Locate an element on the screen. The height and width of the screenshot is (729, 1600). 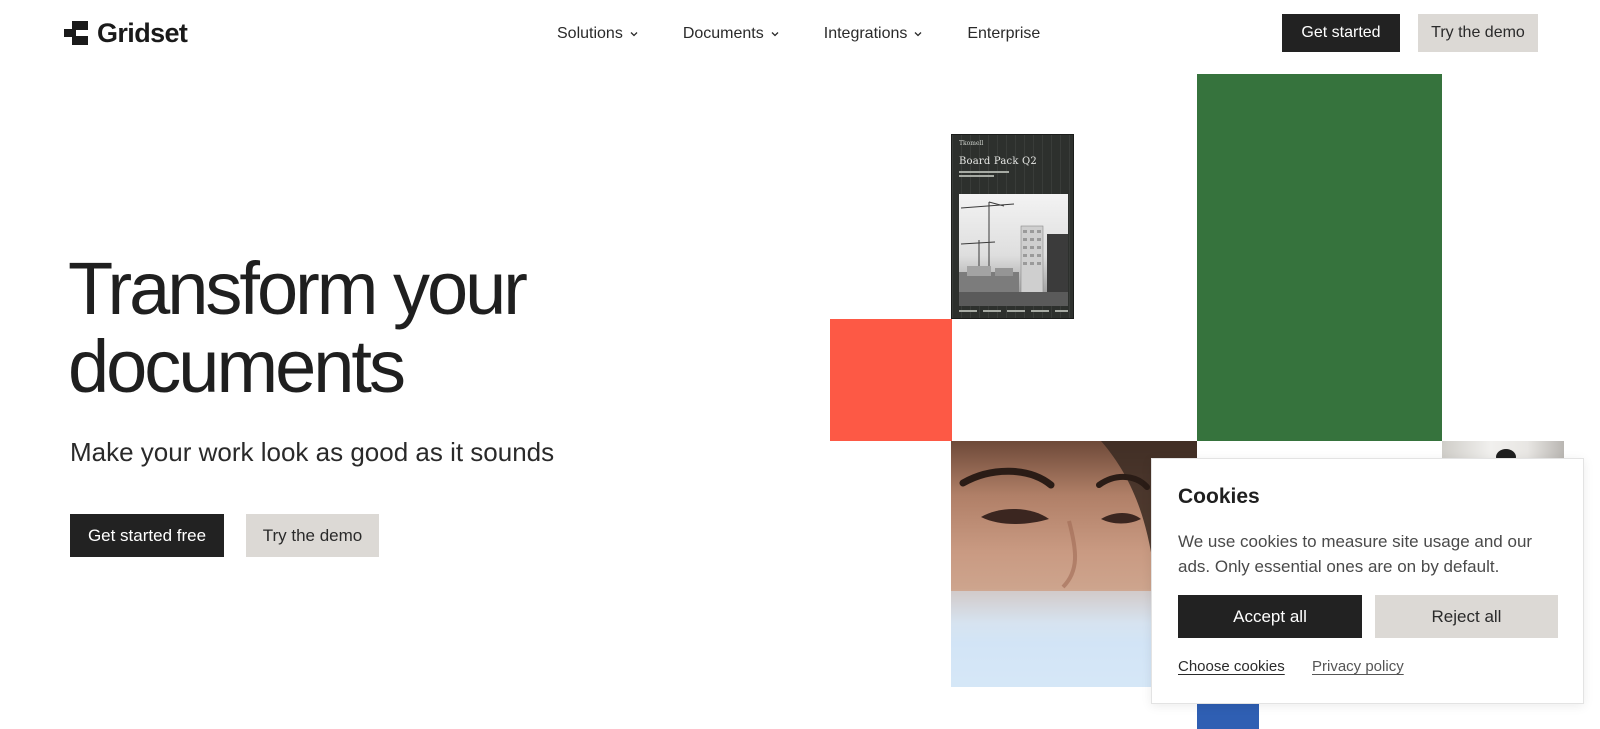
document-brand: Tkomell is located at coordinates (971, 143).